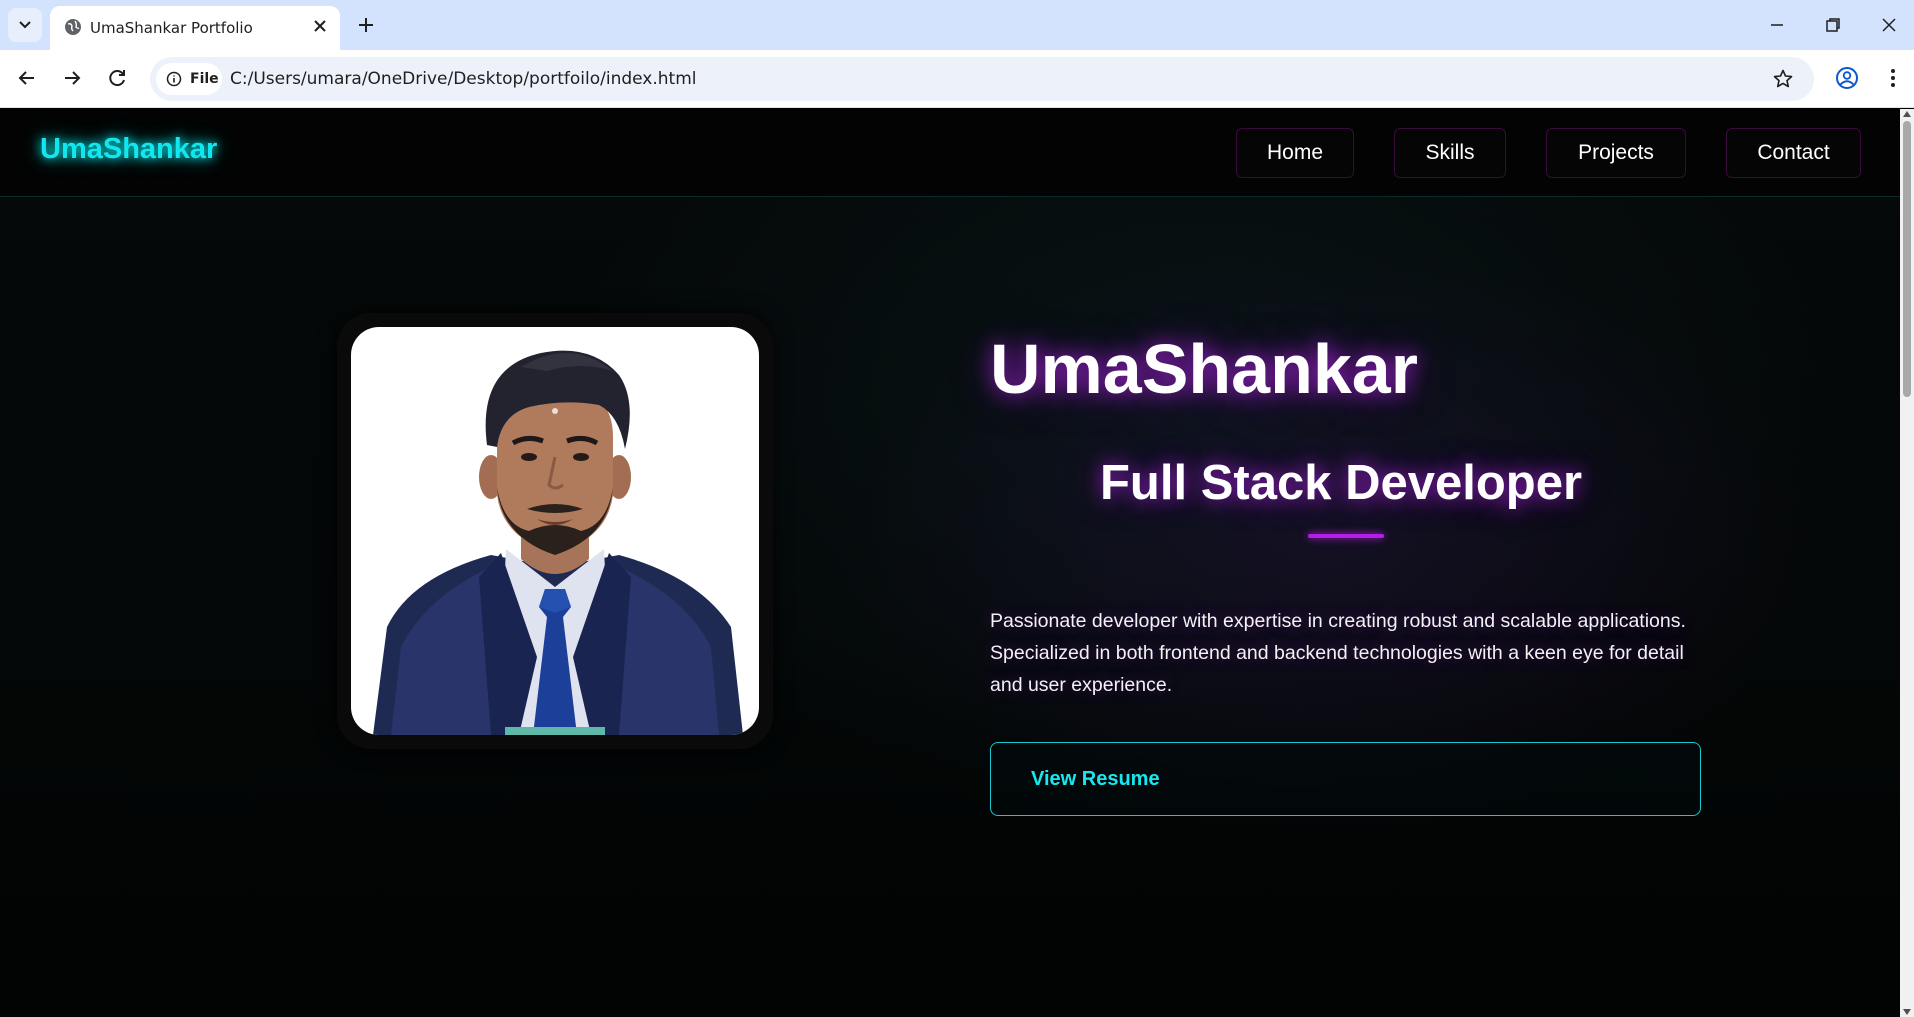  Describe the element at coordinates (1295, 153) in the screenshot. I see `nav-link-home: Home` at that location.